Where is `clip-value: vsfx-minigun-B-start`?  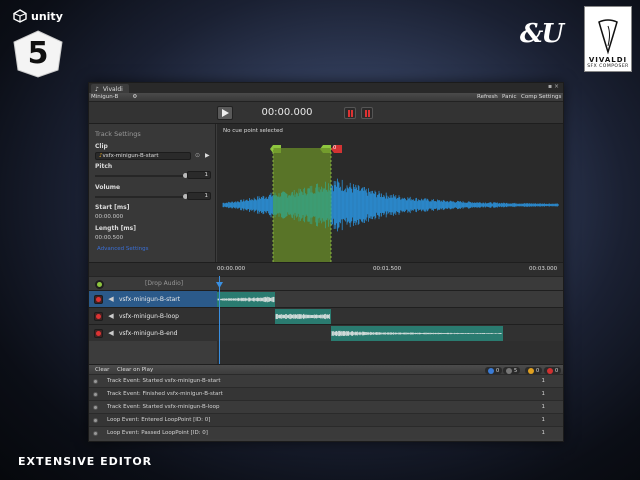 clip-value: vsfx-minigun-B-start is located at coordinates (130, 156).